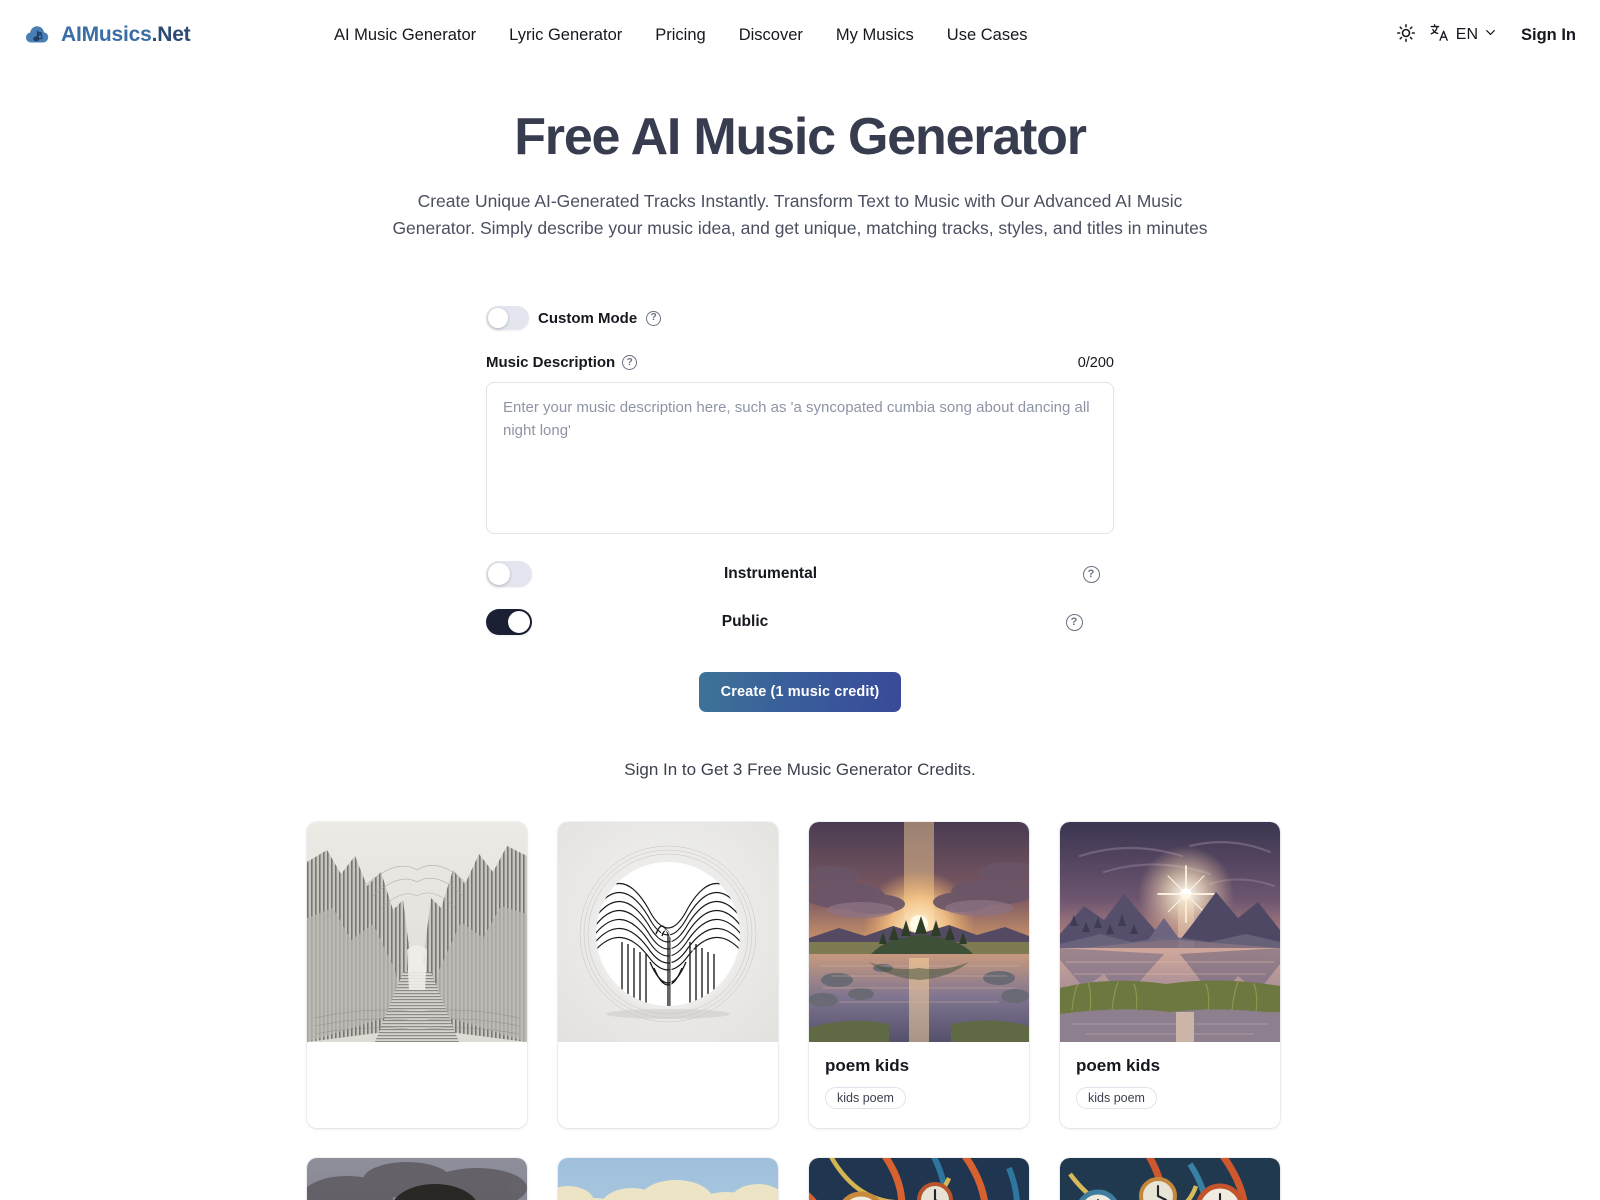 The image size is (1600, 1200). What do you see at coordinates (800, 318) in the screenshot?
I see `custom-mode-row: Custom Mode ?` at bounding box center [800, 318].